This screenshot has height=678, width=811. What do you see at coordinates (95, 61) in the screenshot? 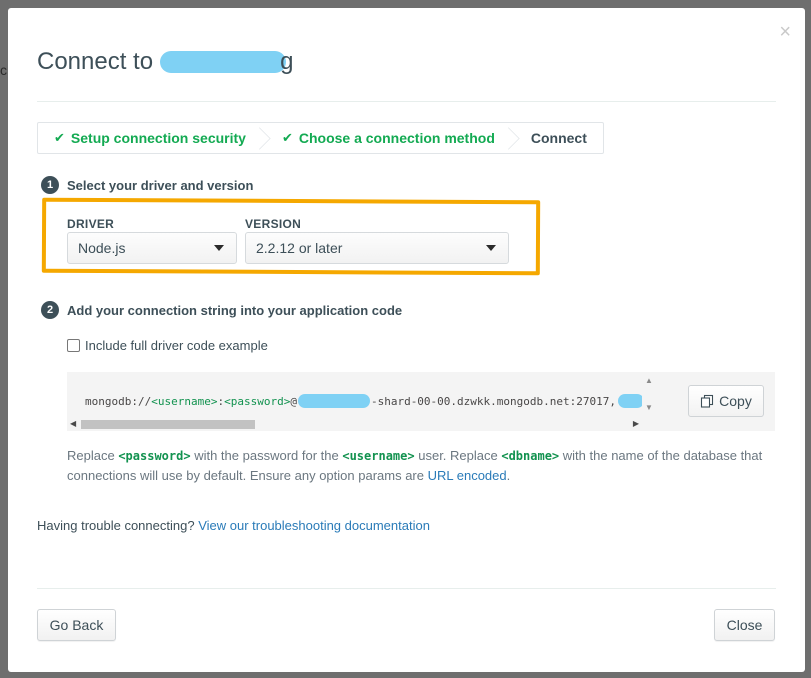
I see `modal-title-text: Connect to` at bounding box center [95, 61].